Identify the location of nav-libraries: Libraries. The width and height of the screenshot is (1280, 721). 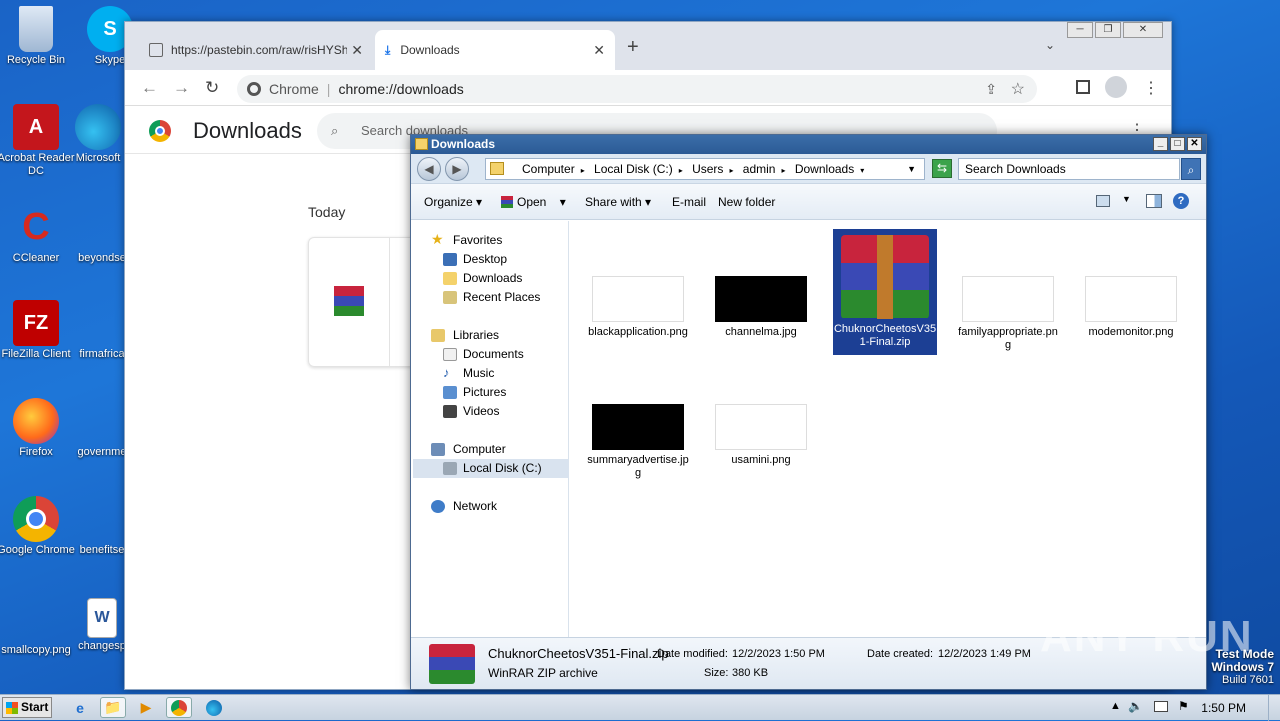
(491, 335).